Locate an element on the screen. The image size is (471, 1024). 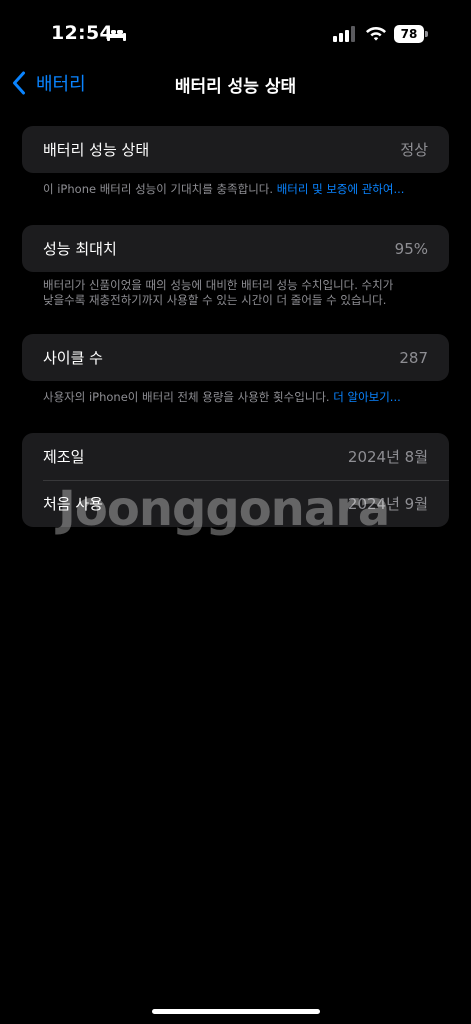
max-capacity-label: 성능 최대치 is located at coordinates (80, 249).